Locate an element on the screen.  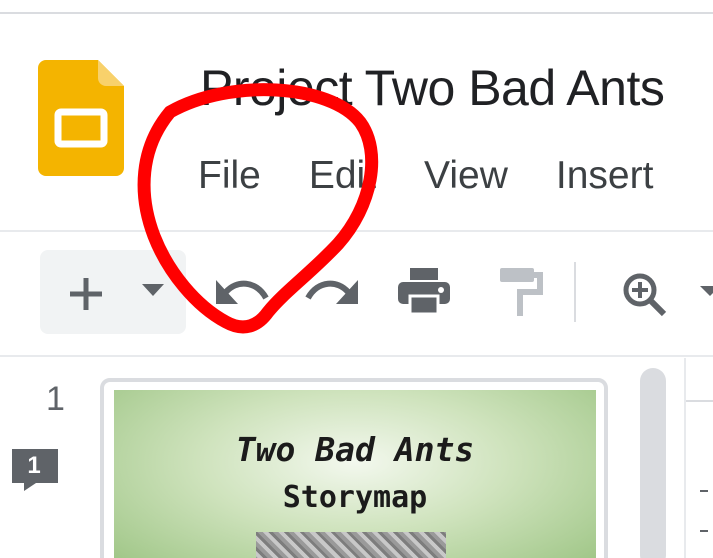
comment-count: 1 is located at coordinates (34, 465).